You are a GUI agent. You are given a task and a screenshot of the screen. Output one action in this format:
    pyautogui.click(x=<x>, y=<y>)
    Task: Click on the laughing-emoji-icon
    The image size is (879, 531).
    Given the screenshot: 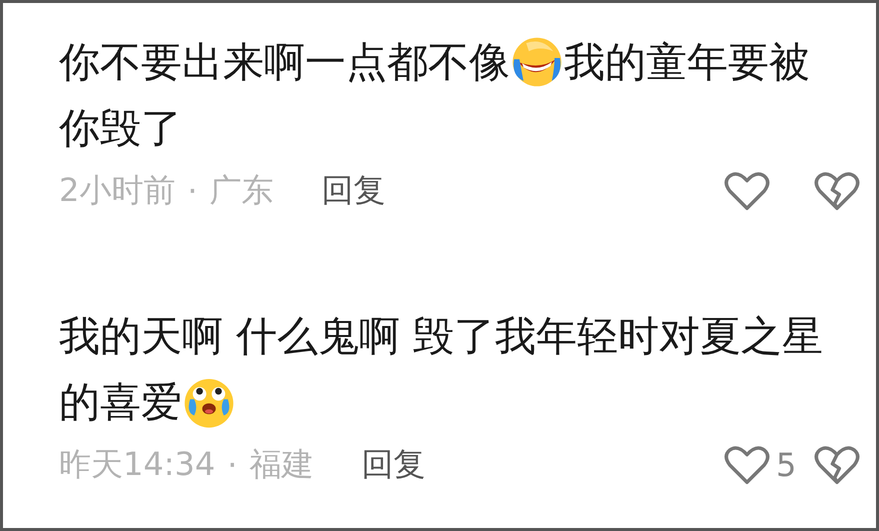 What is the action you would take?
    pyautogui.click(x=537, y=62)
    